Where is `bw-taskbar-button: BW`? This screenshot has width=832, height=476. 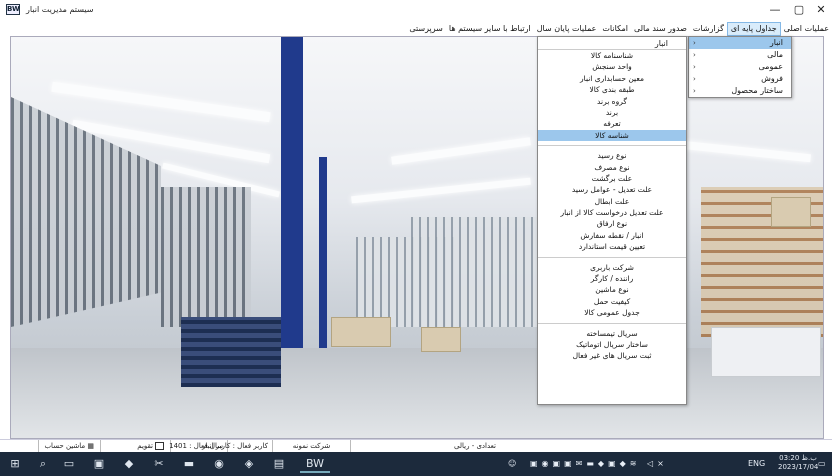
bw-taskbar-button: BW is located at coordinates (315, 464).